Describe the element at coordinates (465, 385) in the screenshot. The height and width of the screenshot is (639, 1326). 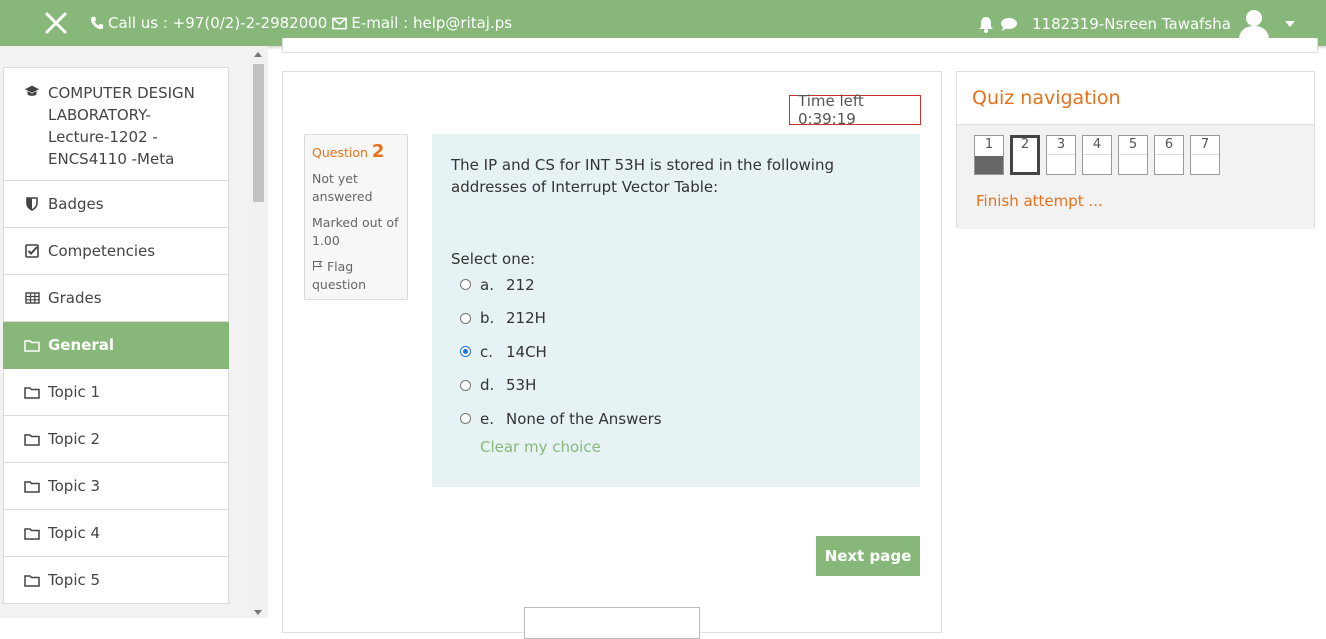
I see `radio-d` at that location.